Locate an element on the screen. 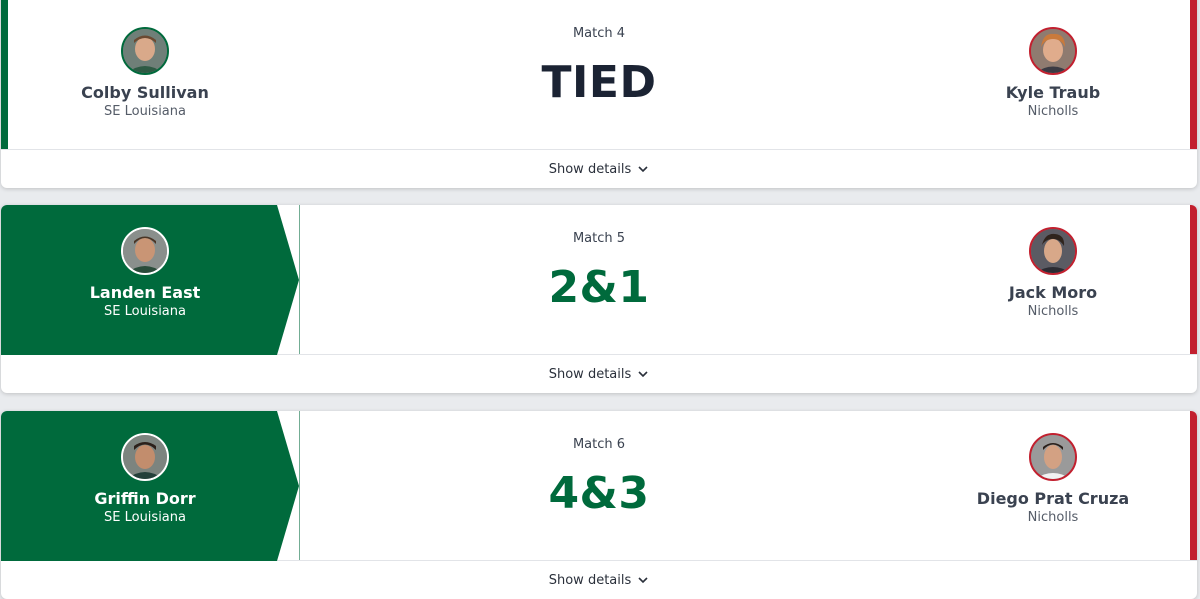  match-label: Match 5 is located at coordinates (599, 238).